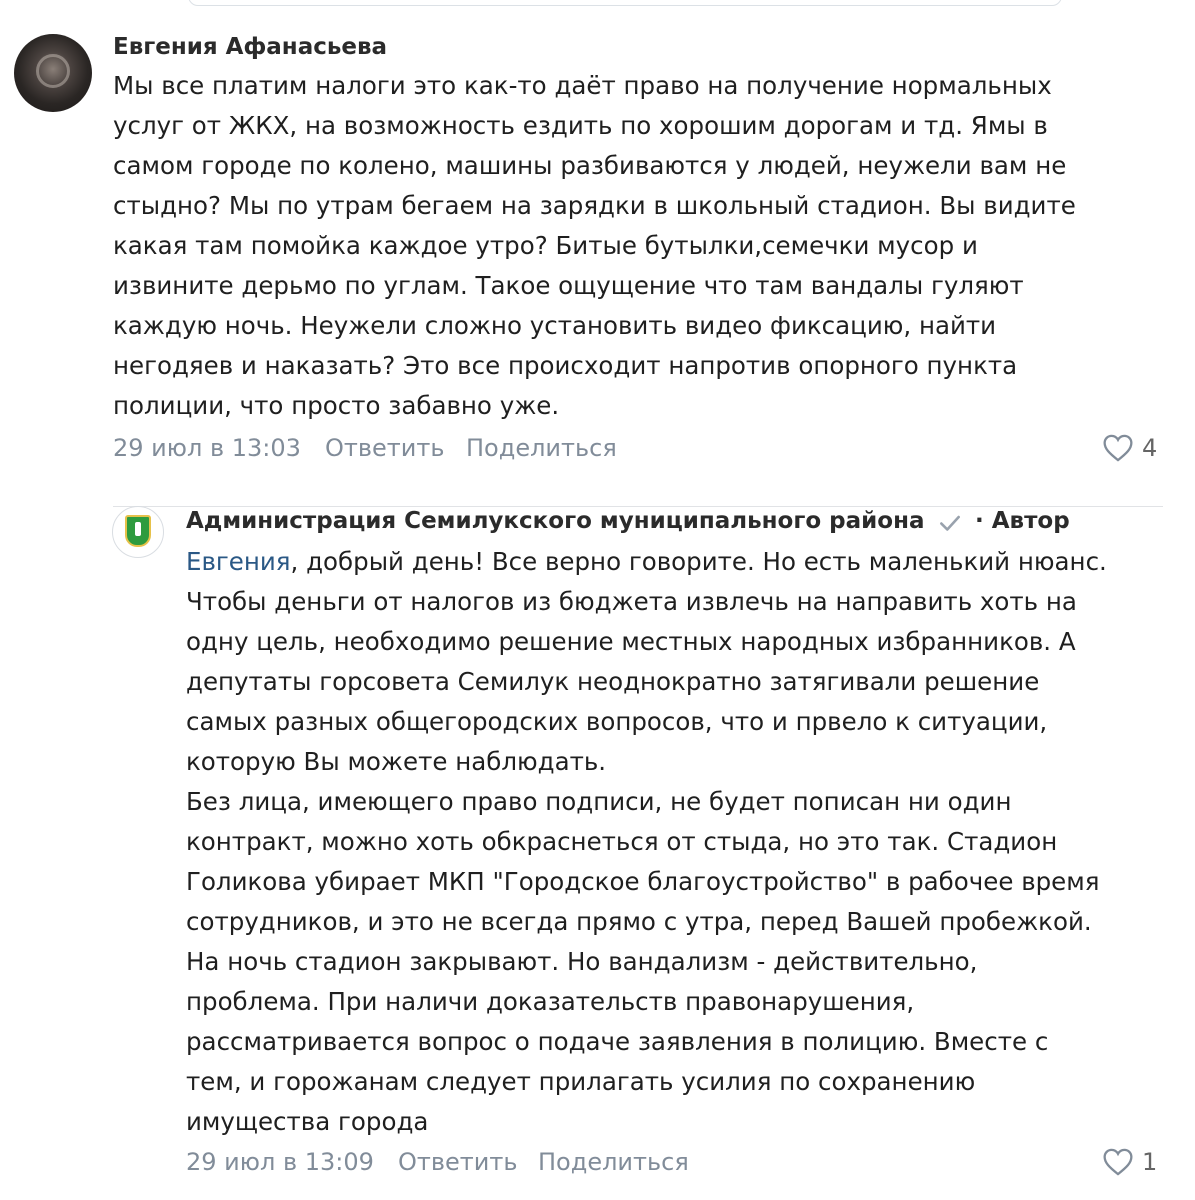  I want to click on verified-check-icon, so click(950, 523).